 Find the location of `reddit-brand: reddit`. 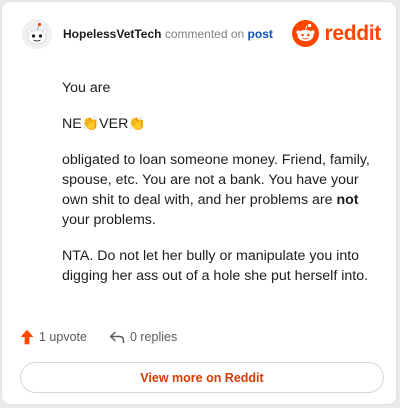

reddit-brand: reddit is located at coordinates (336, 33).